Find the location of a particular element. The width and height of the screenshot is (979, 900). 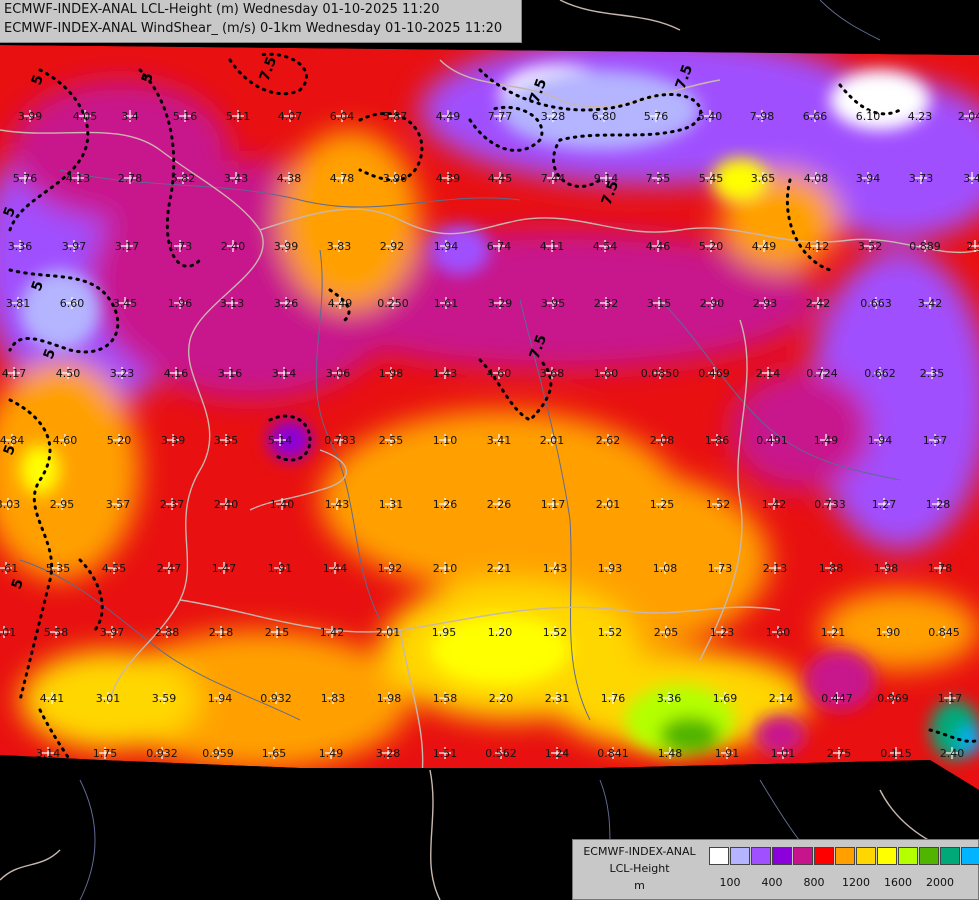

lcl-value-label: 6.80 is located at coordinates (604, 116).